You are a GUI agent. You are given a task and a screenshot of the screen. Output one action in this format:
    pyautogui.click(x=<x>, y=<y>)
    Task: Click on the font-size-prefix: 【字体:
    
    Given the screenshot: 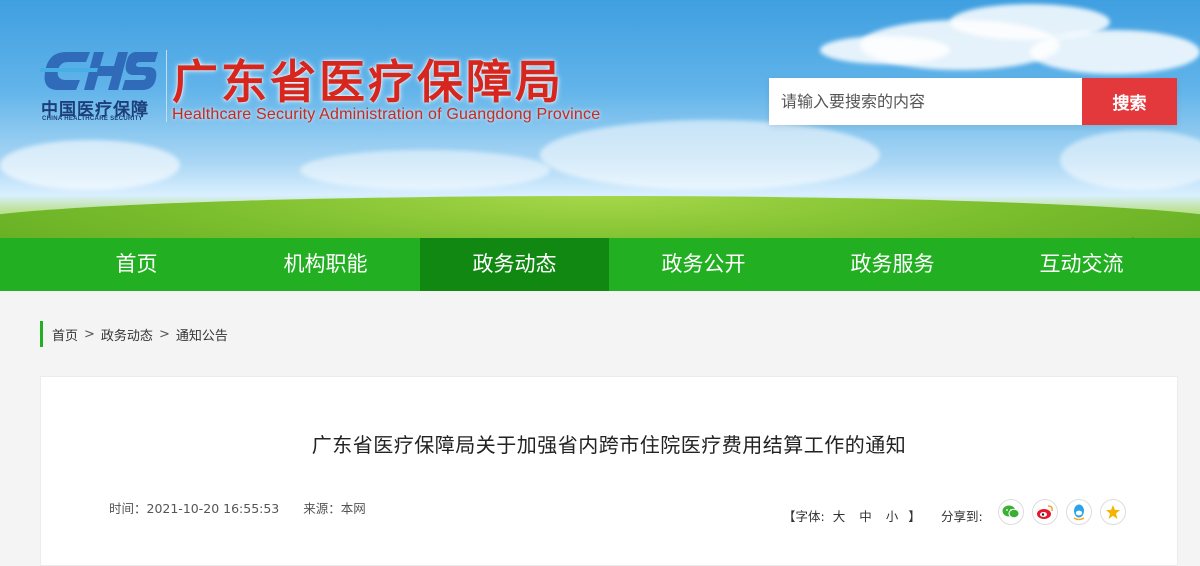 What is the action you would take?
    pyautogui.click(x=804, y=516)
    